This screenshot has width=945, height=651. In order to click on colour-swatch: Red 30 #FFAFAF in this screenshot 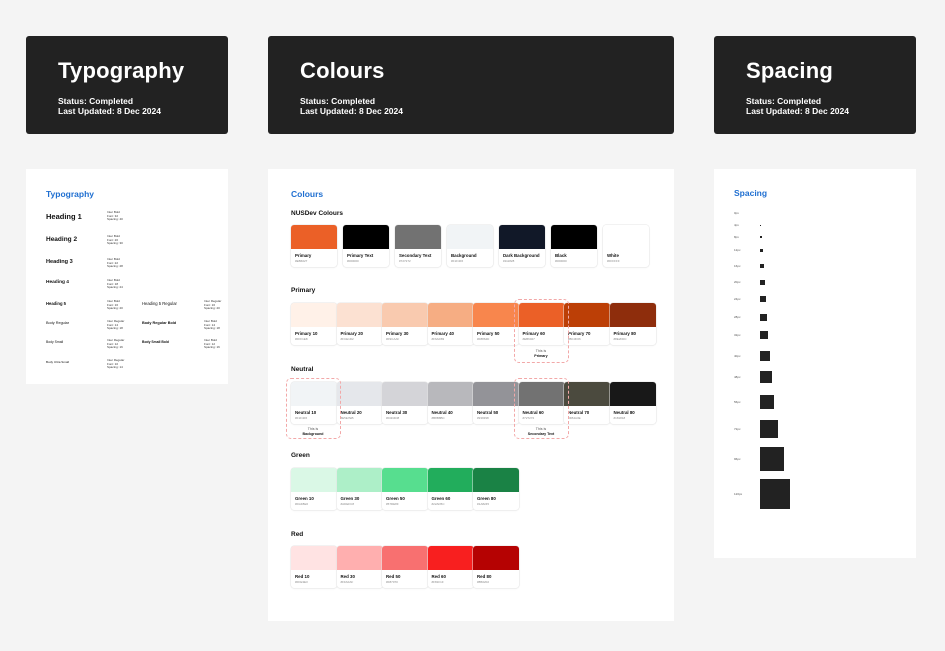, I will do `click(359, 567)`.